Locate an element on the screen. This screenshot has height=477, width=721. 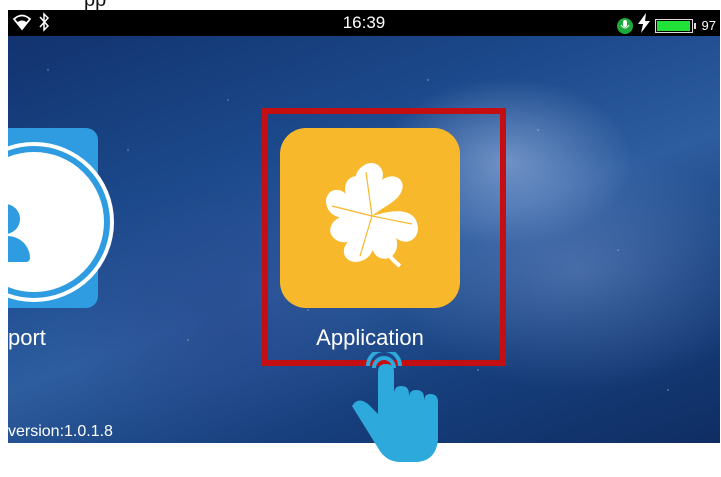
mic-icon is located at coordinates (624, 25).